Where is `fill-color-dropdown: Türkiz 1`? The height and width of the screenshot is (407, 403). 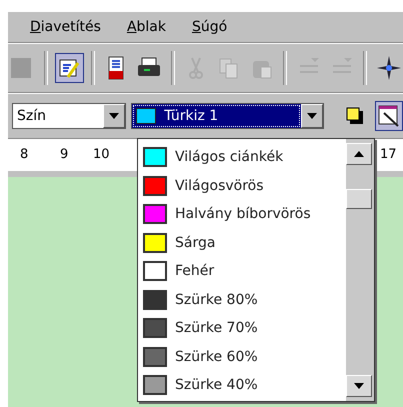 fill-color-dropdown: Türkiz 1 is located at coordinates (227, 116).